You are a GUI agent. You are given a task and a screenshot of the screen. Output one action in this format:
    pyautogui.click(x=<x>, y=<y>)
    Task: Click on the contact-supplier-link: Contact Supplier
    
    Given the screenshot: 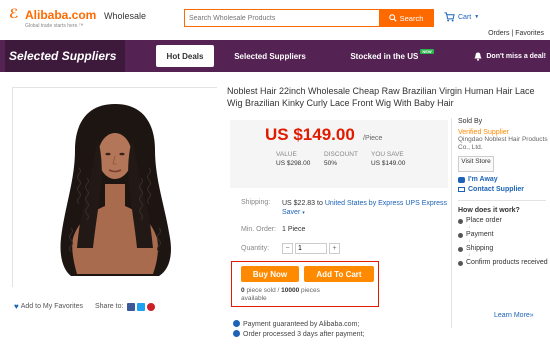 What is the action you would take?
    pyautogui.click(x=503, y=189)
    